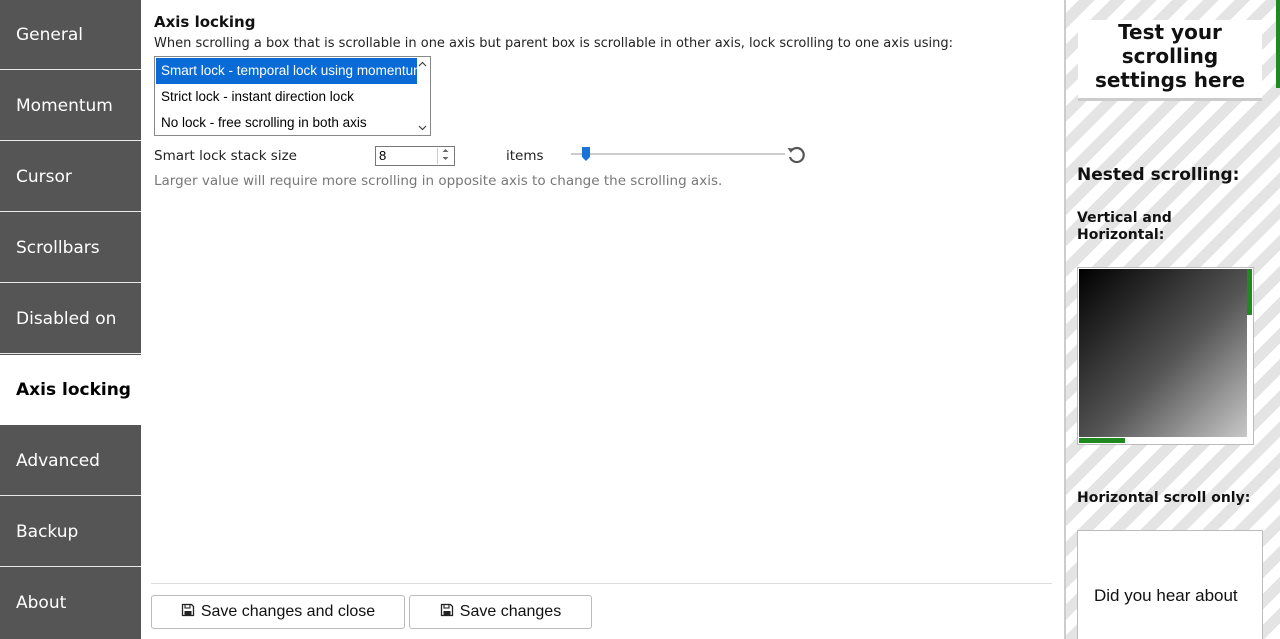 The width and height of the screenshot is (1280, 639). What do you see at coordinates (286, 97) in the screenshot?
I see `lock-option-strict: Strict lock - instant direction lock` at bounding box center [286, 97].